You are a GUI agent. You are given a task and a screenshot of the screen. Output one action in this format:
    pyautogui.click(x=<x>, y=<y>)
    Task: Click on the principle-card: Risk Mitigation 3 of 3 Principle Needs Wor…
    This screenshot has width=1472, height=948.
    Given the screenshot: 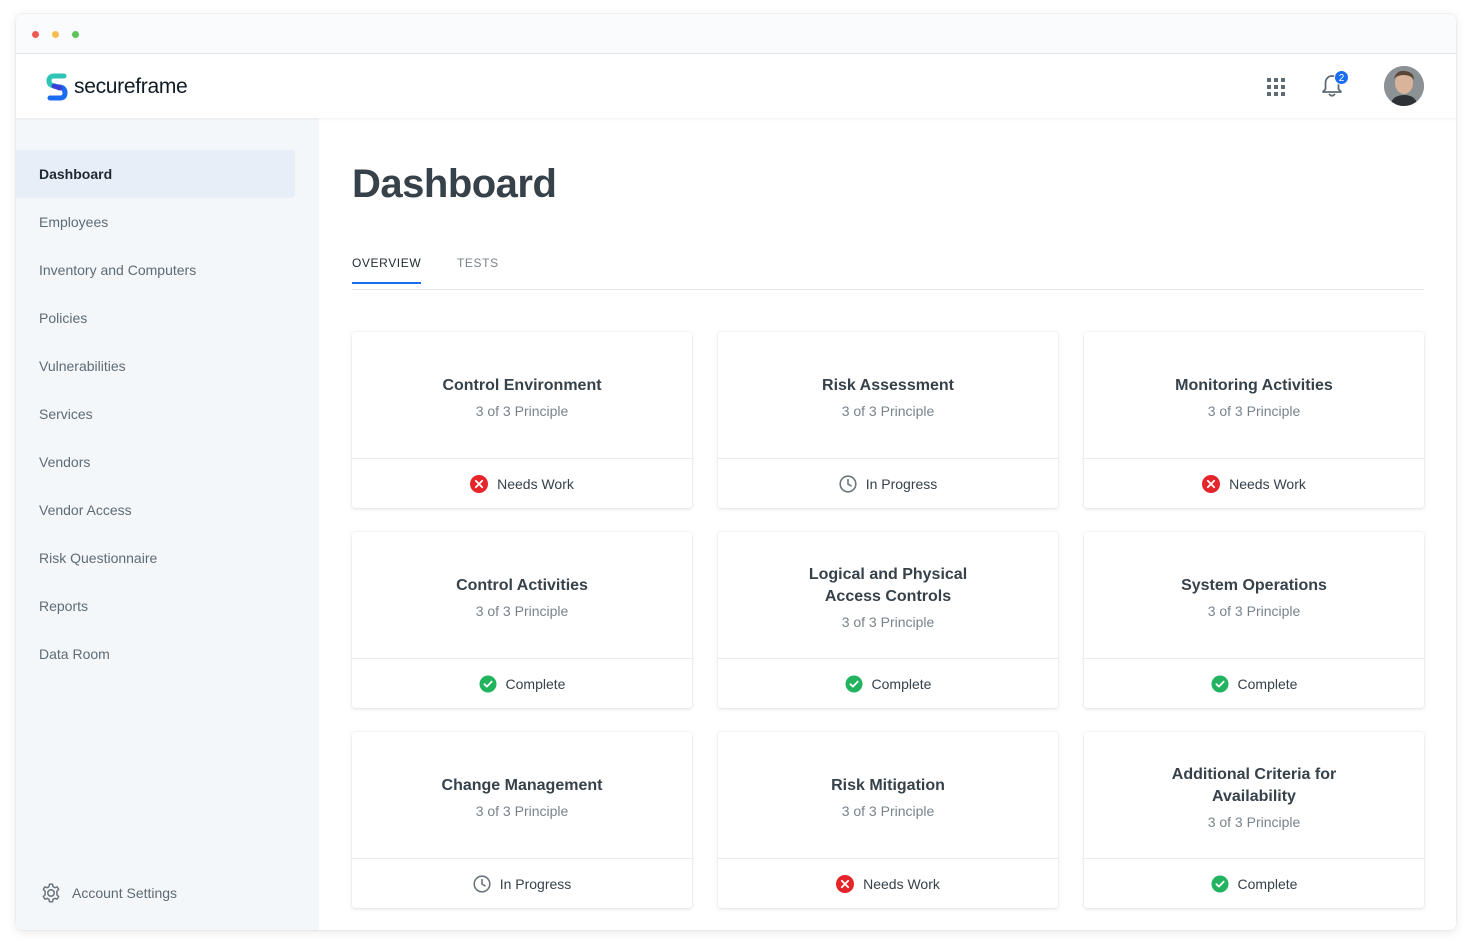 What is the action you would take?
    pyautogui.click(x=888, y=820)
    